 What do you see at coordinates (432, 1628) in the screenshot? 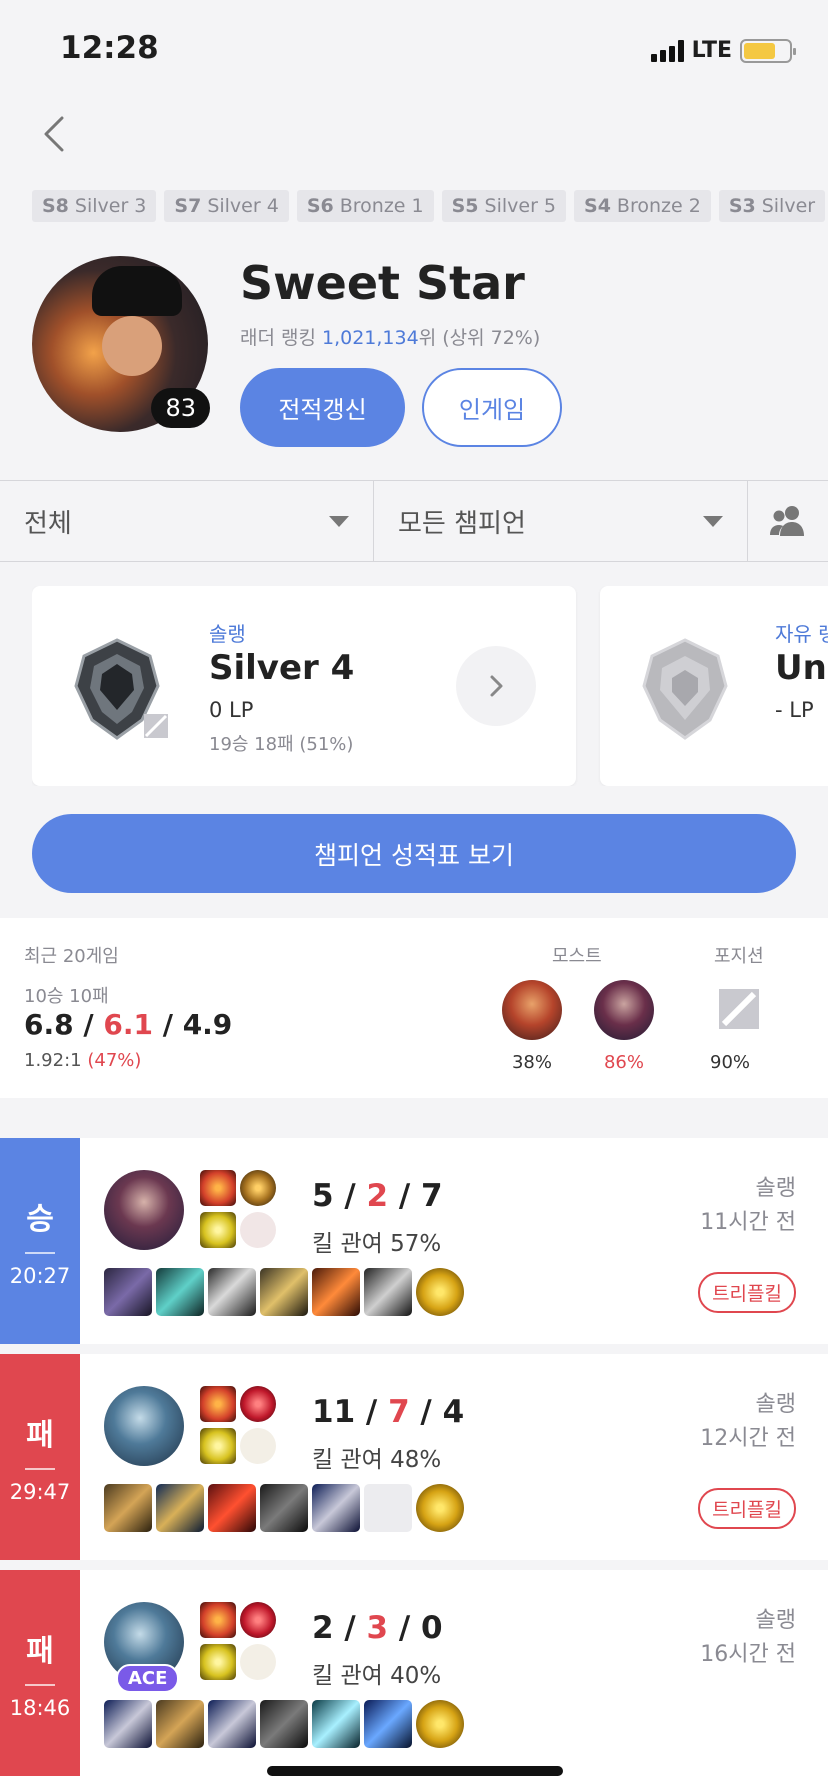
I see `assists: 0` at bounding box center [432, 1628].